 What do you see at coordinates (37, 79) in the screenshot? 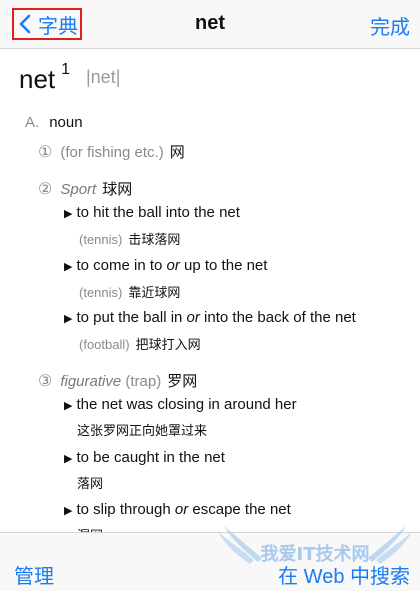
I see `headword-text: net` at bounding box center [37, 79].